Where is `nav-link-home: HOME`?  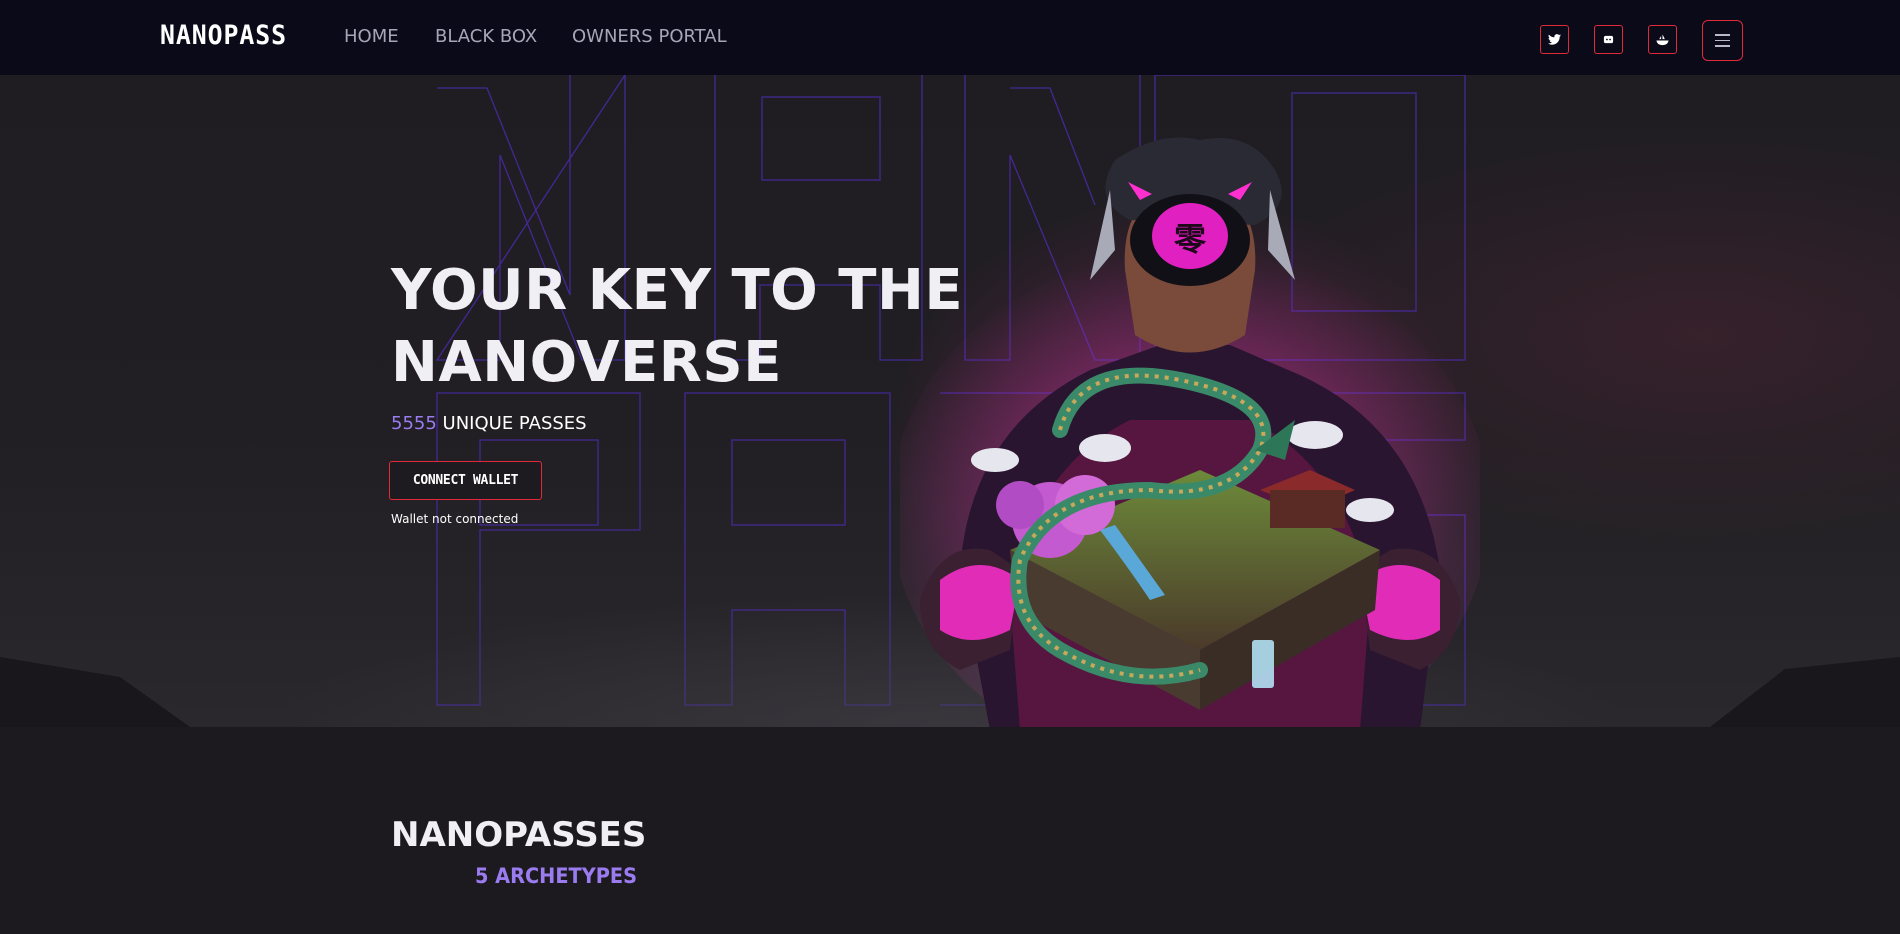
nav-link-home: HOME is located at coordinates (371, 37).